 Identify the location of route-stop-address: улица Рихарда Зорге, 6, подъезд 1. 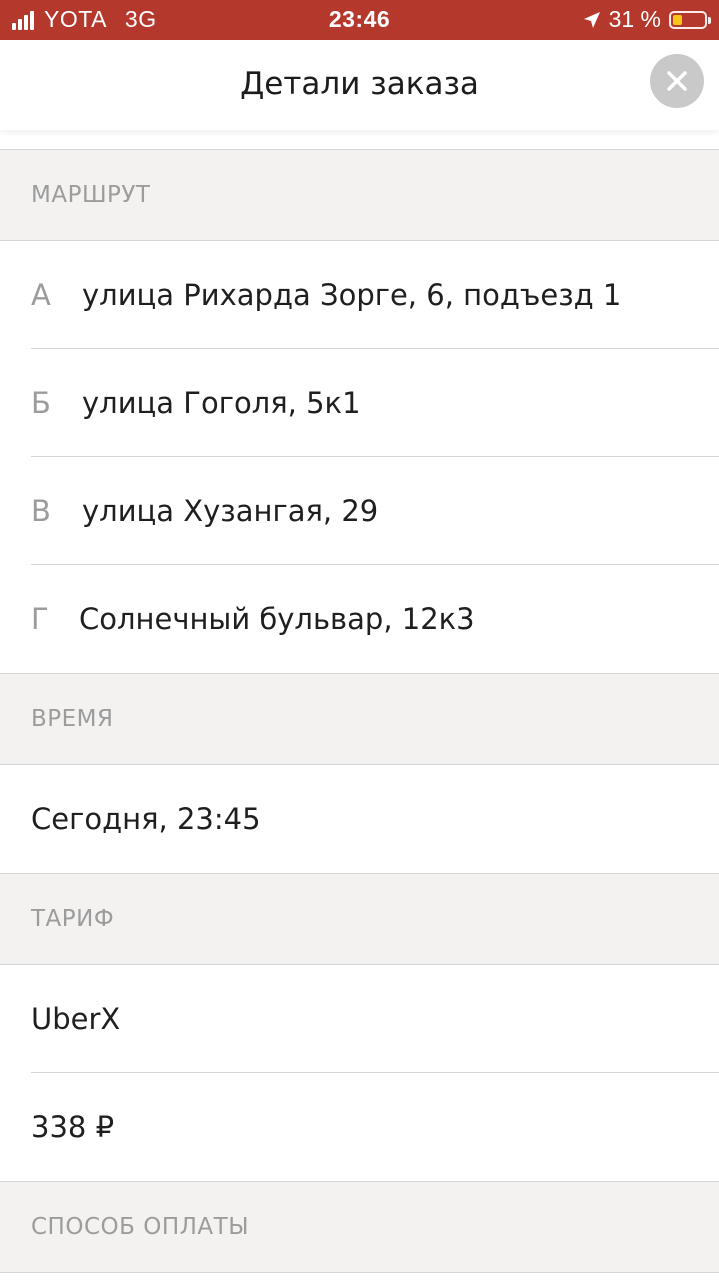
(352, 295).